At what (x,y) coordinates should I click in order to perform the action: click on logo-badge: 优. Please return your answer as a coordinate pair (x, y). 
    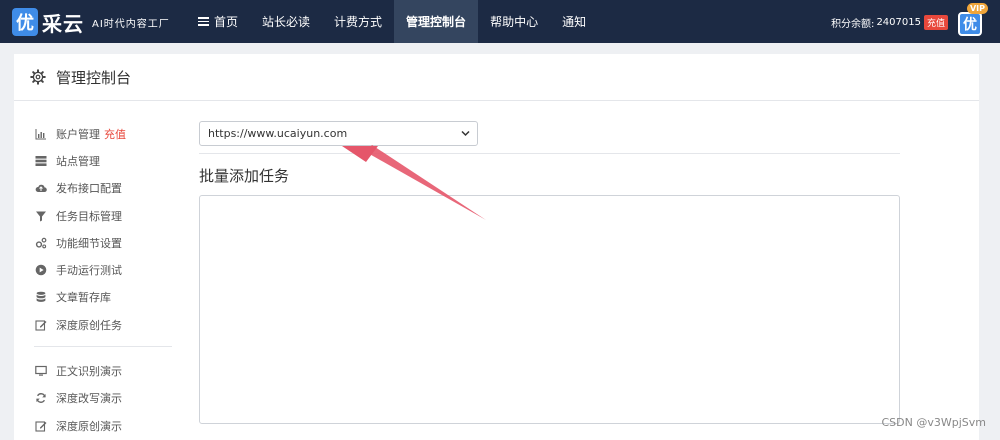
    Looking at the image, I should click on (25, 22).